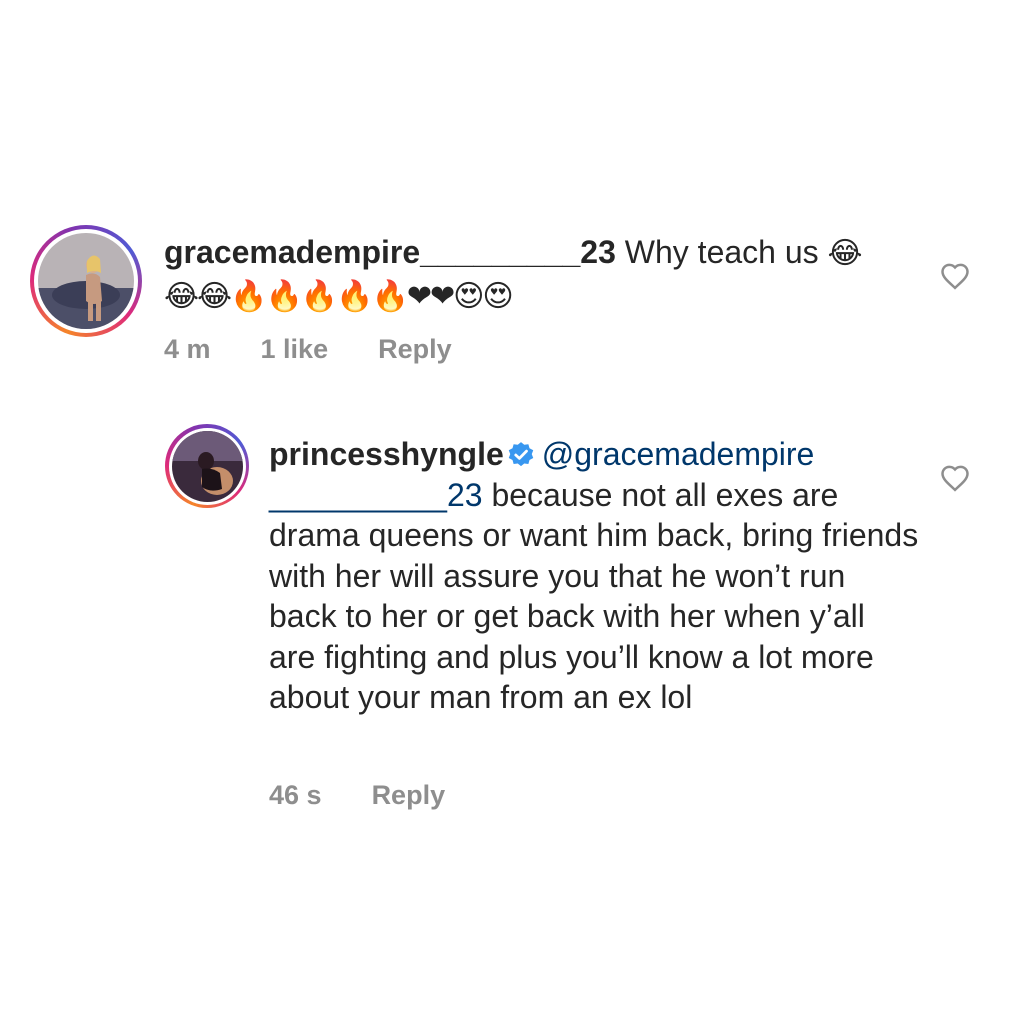  What do you see at coordinates (386, 454) in the screenshot?
I see `comment-username-2: princesshyngle` at bounding box center [386, 454].